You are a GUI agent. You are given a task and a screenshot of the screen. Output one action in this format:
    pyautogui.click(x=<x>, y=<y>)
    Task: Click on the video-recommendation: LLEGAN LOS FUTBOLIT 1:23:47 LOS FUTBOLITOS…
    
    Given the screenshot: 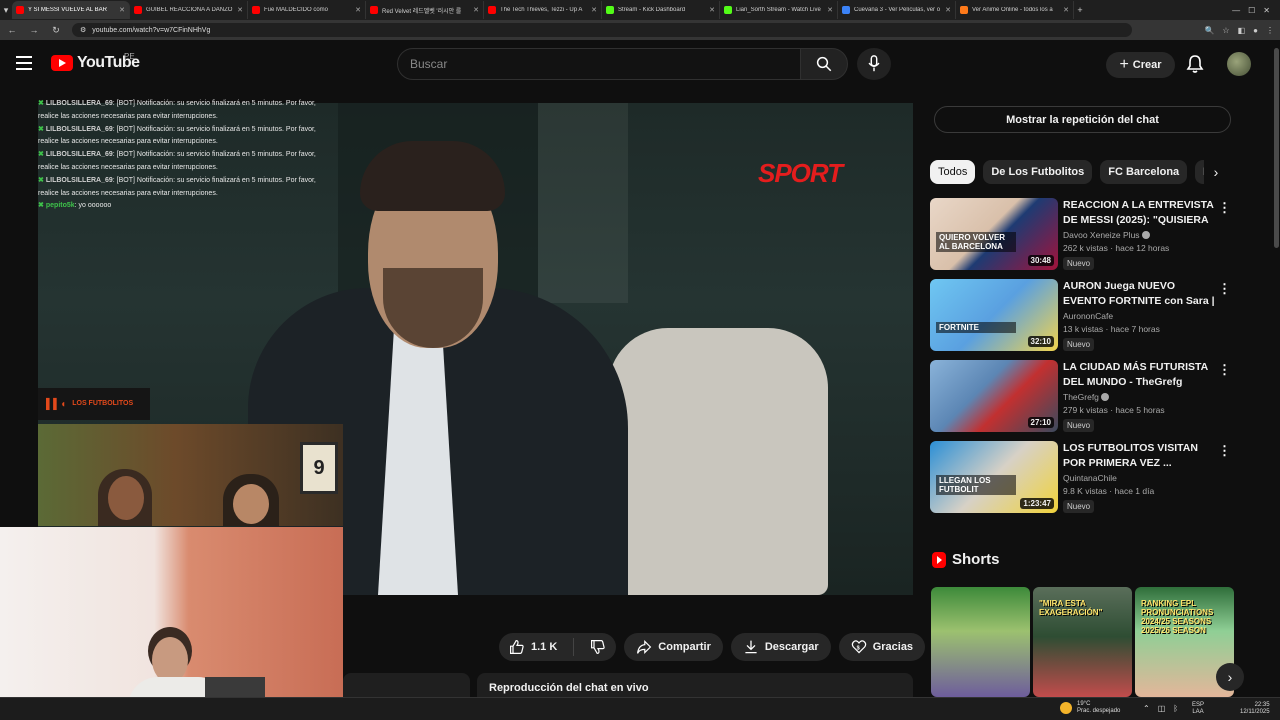 What is the action you would take?
    pyautogui.click(x=1082, y=479)
    